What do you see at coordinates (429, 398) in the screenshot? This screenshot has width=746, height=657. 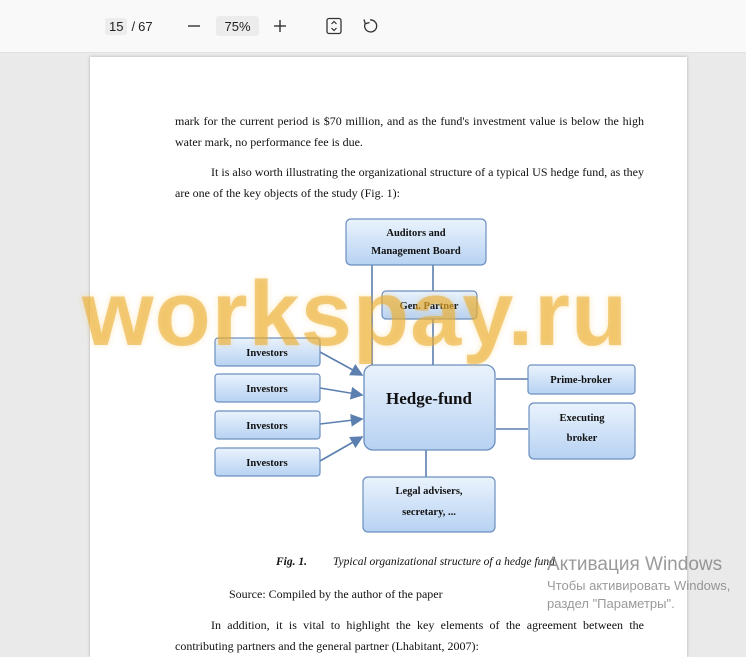 I see `hedge-fund-label: Hedge-fund` at bounding box center [429, 398].